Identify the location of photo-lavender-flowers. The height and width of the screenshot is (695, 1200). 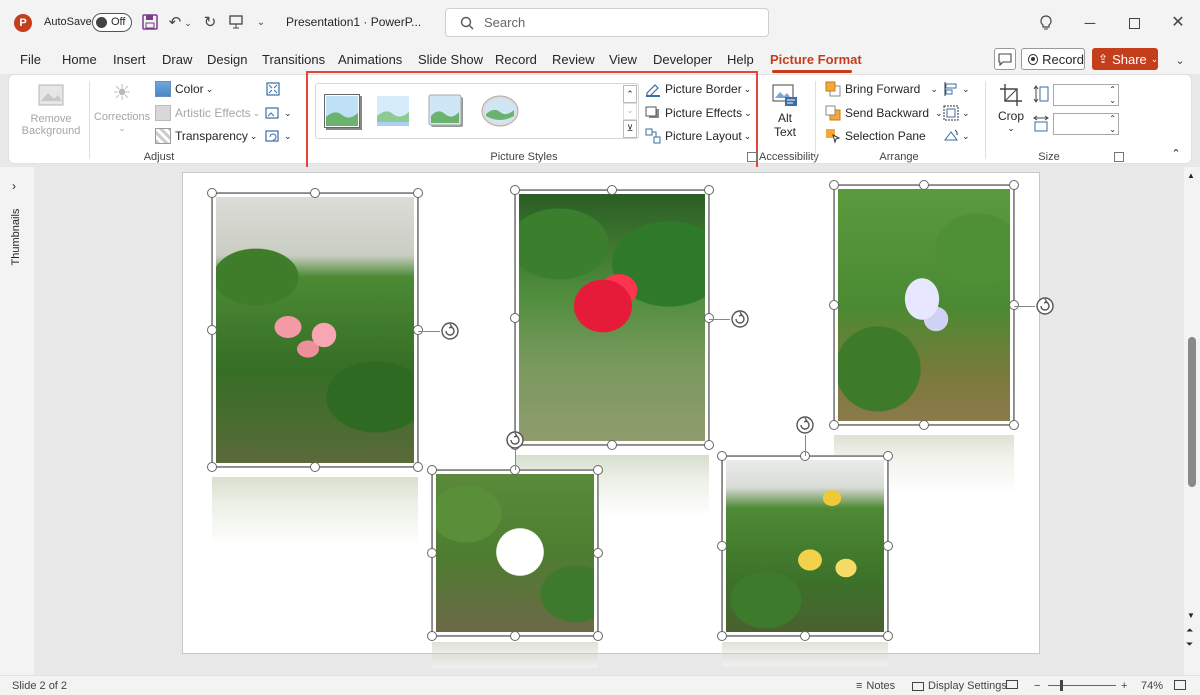
(924, 340).